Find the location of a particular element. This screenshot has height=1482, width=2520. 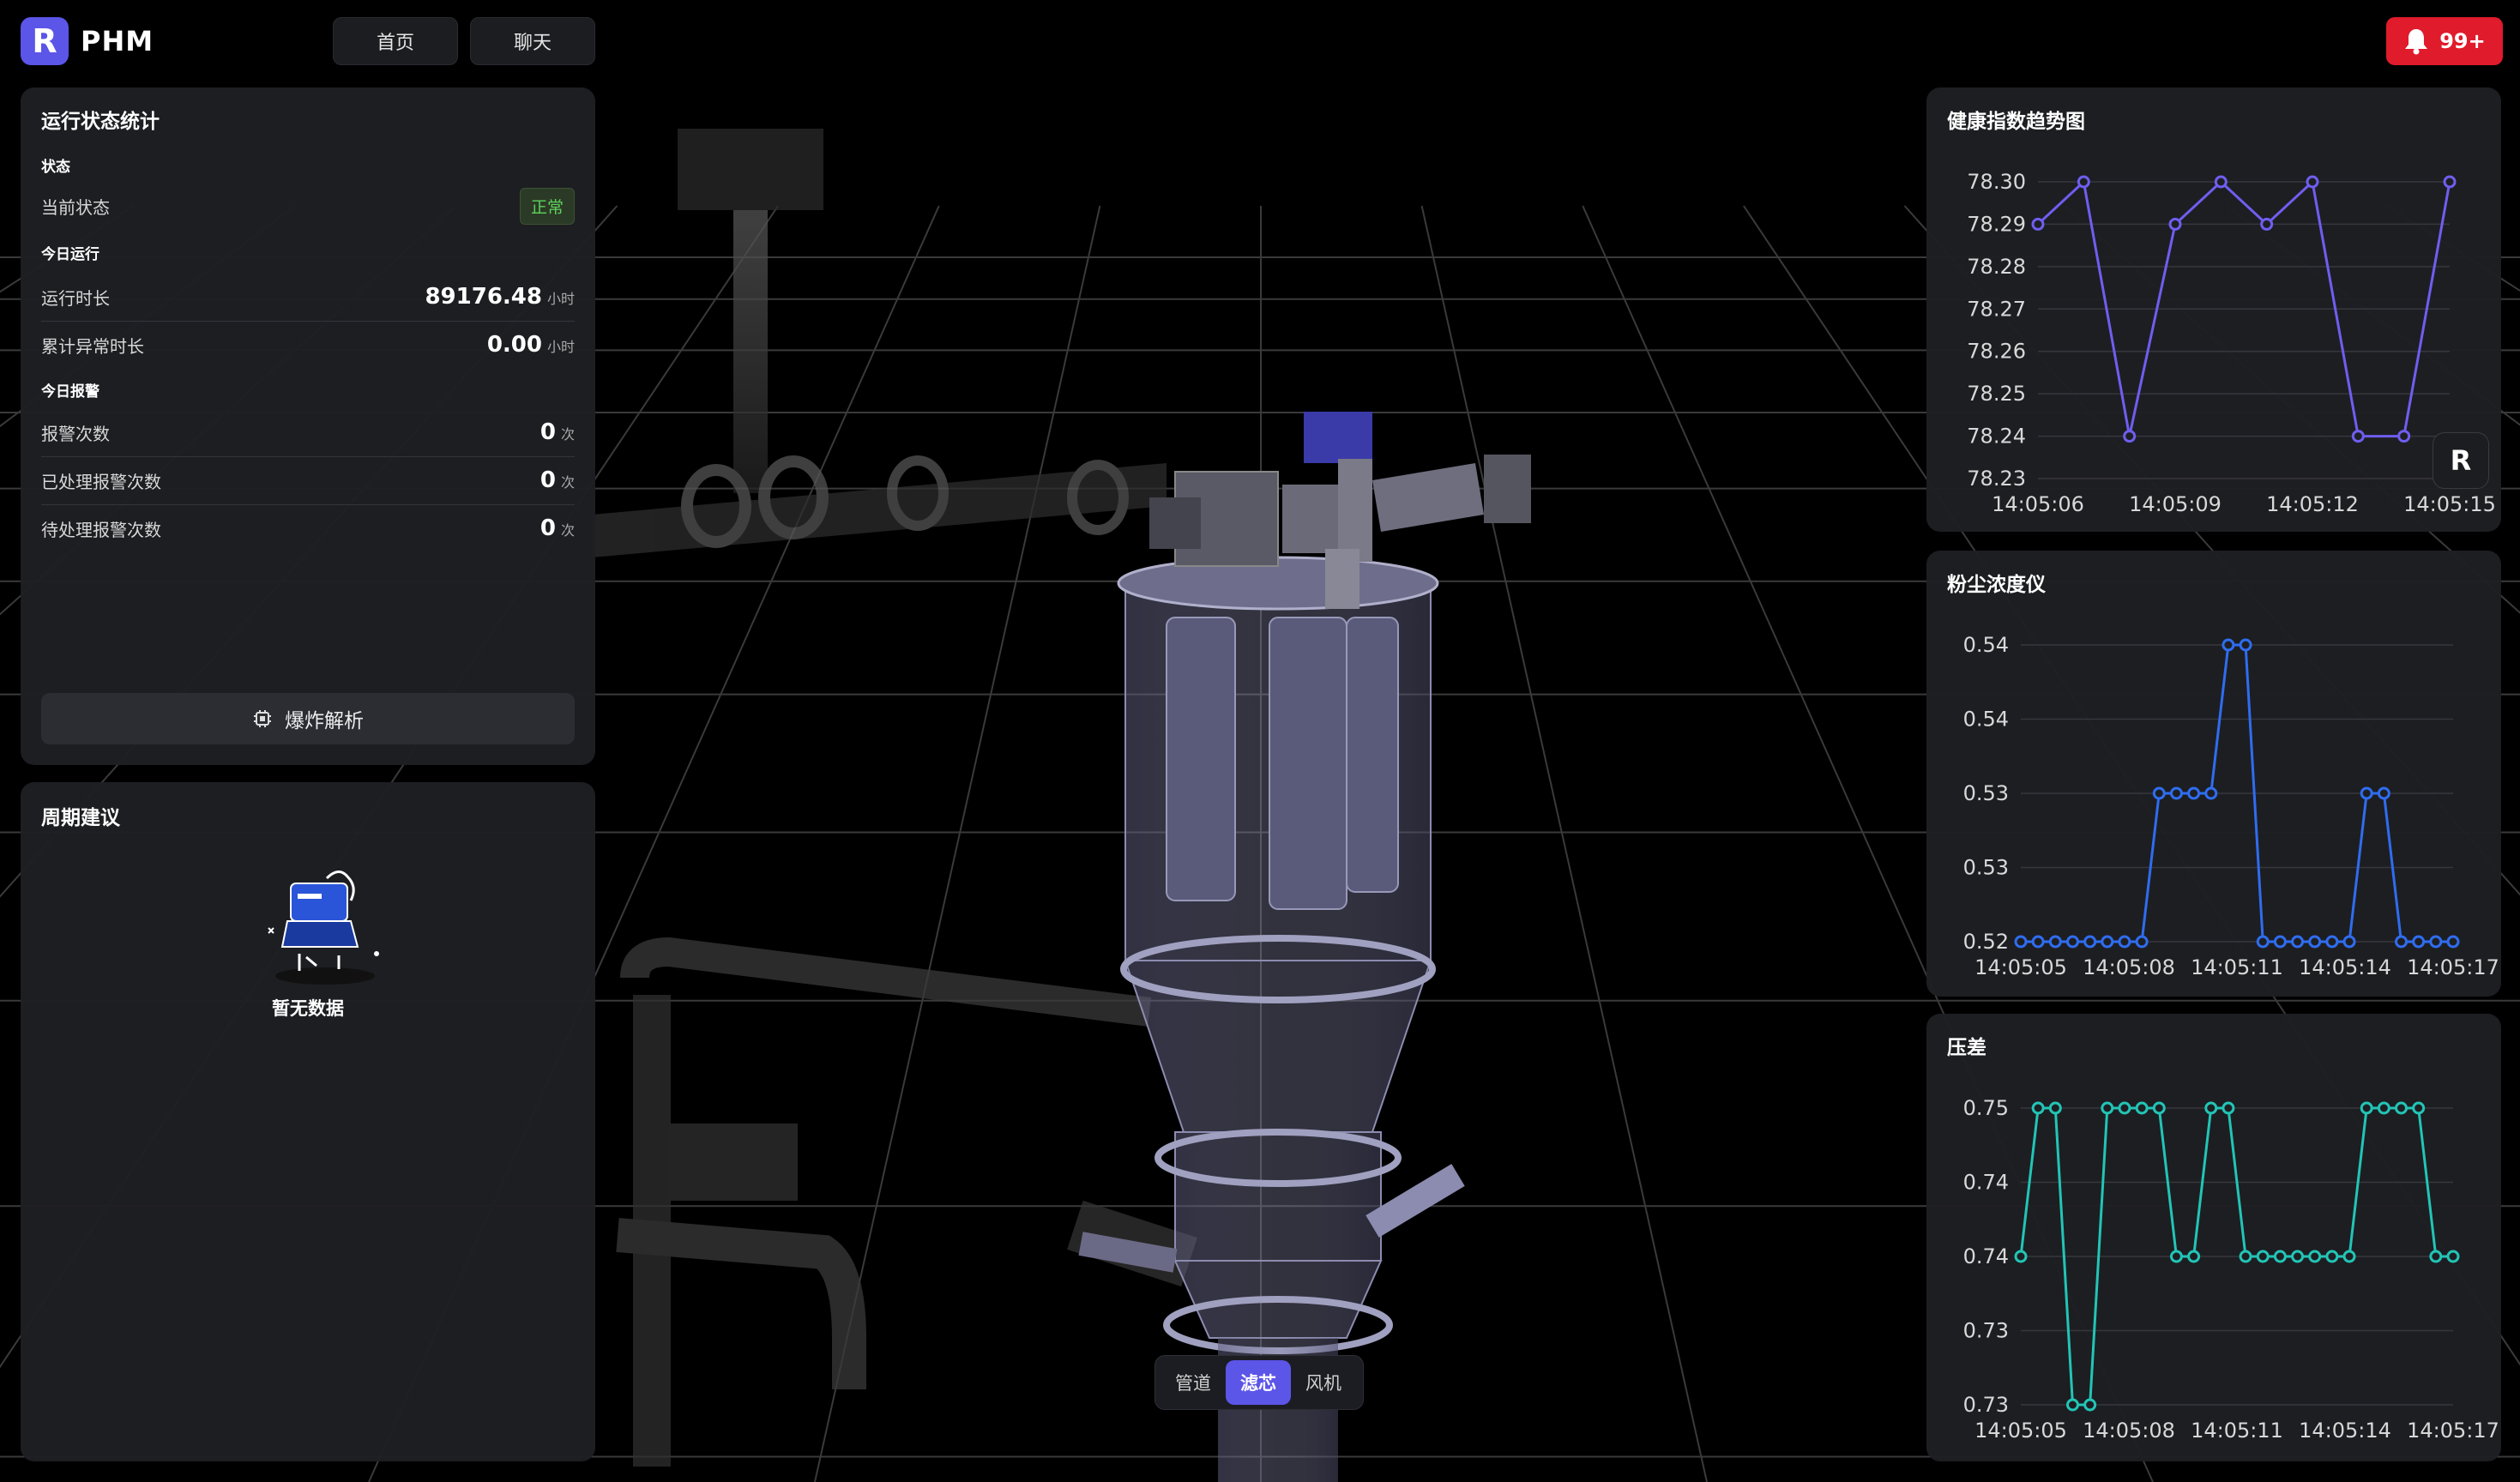

toggle-fan: 风机 is located at coordinates (1323, 1382).